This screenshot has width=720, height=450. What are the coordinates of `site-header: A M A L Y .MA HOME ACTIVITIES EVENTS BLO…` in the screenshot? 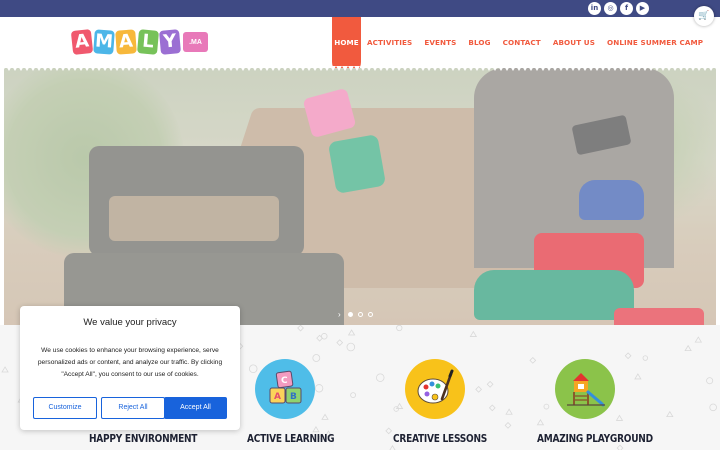 It's located at (360, 46).